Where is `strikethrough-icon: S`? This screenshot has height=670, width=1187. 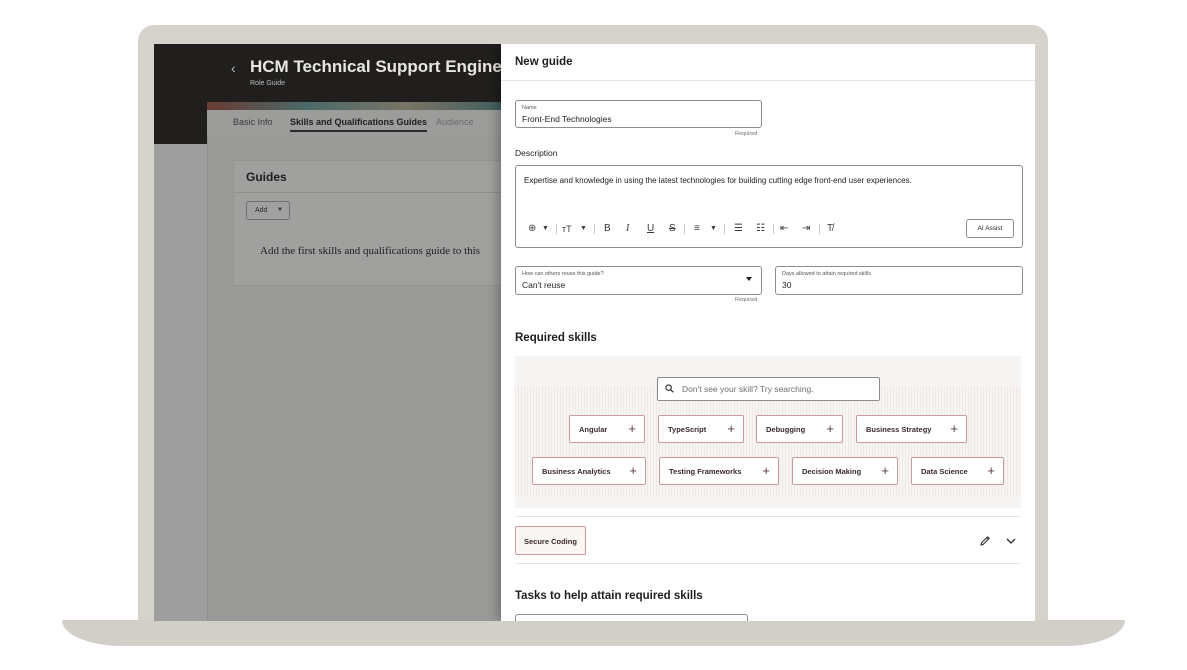
strikethrough-icon: S is located at coordinates (672, 229).